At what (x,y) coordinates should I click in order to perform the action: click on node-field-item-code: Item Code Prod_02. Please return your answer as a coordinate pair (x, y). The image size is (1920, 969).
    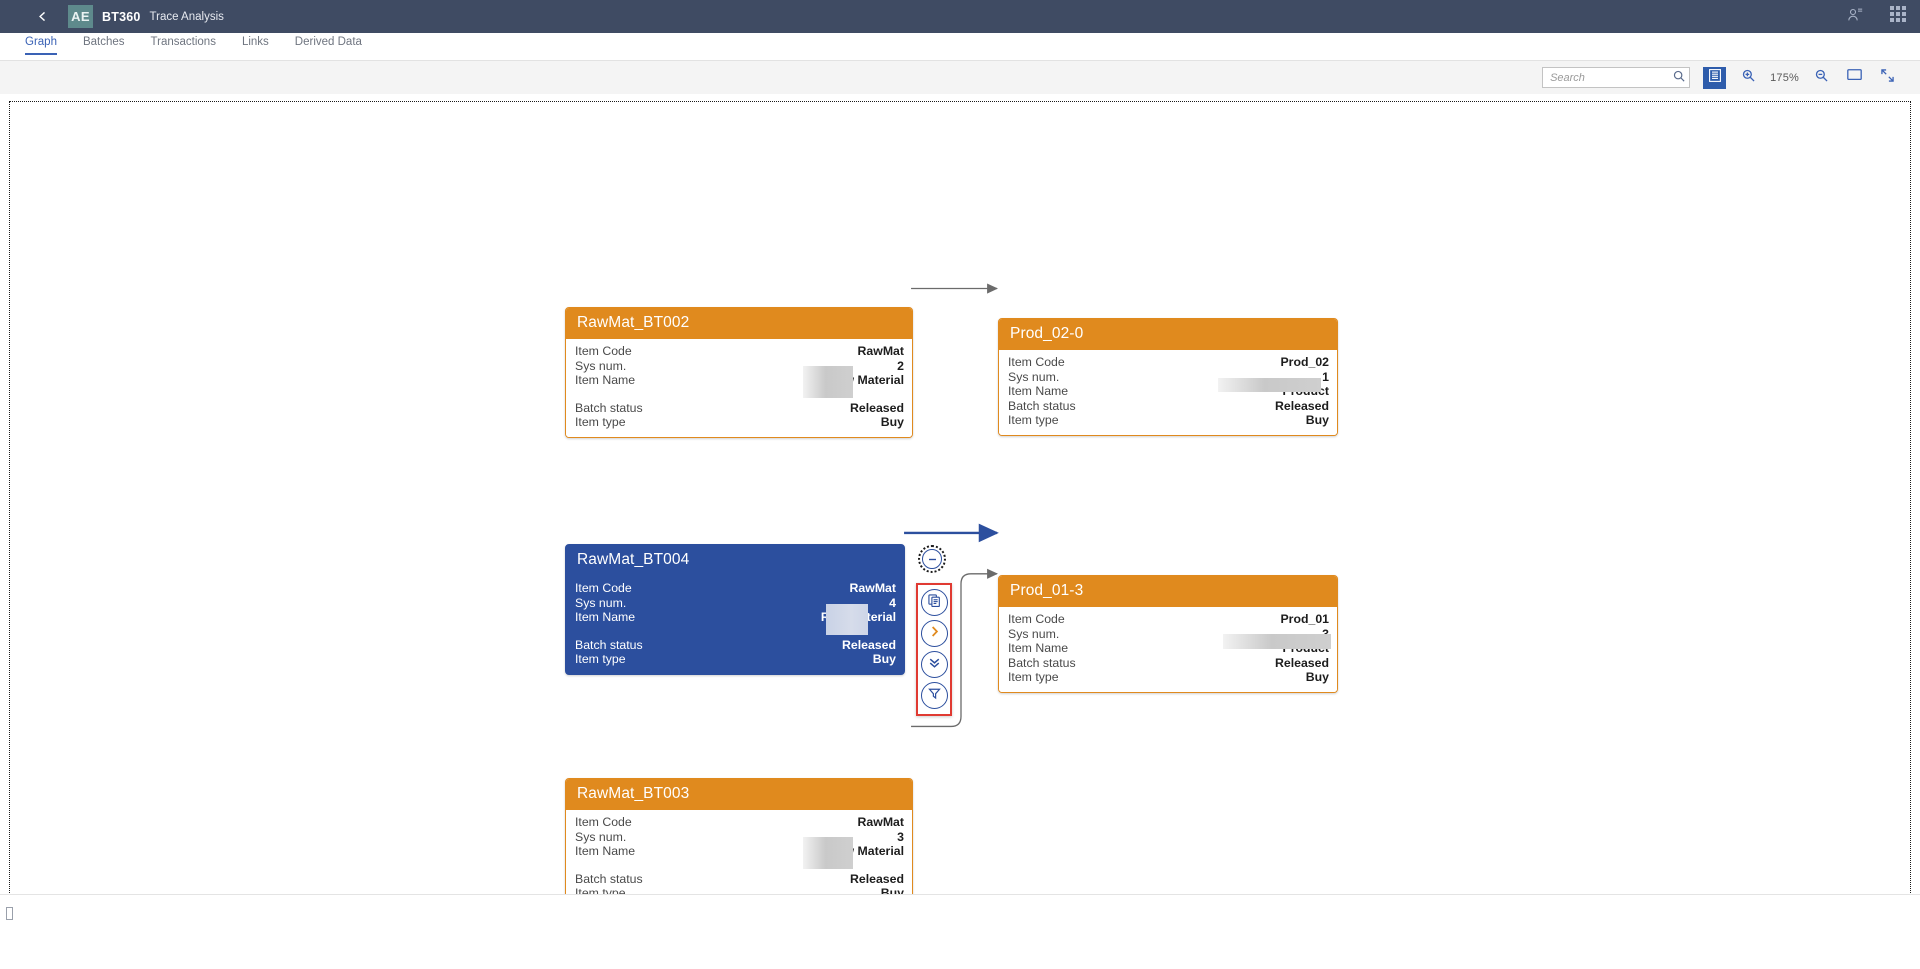
    Looking at the image, I should click on (1168, 362).